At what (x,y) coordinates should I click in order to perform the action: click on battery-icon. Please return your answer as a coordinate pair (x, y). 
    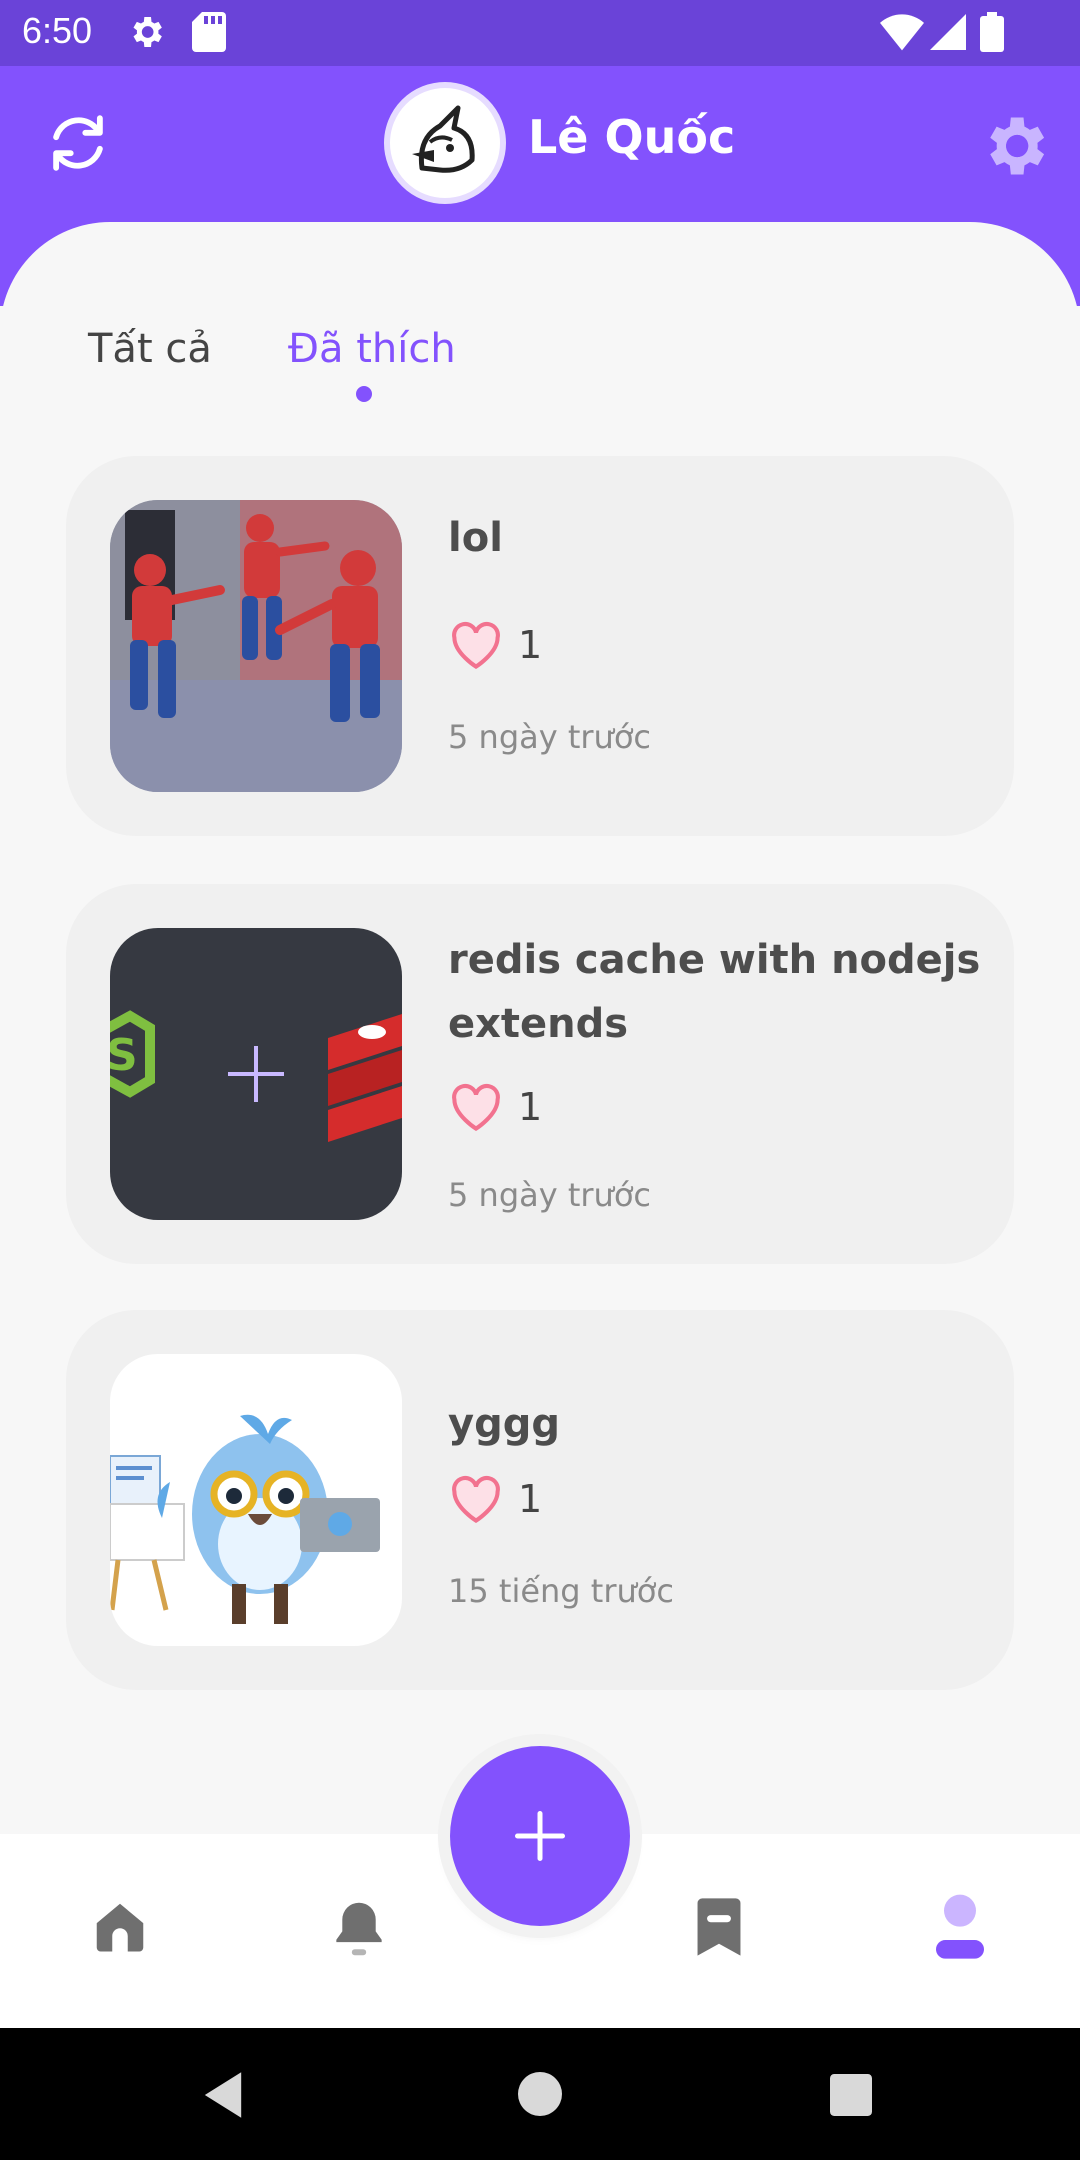
    Looking at the image, I should click on (992, 32).